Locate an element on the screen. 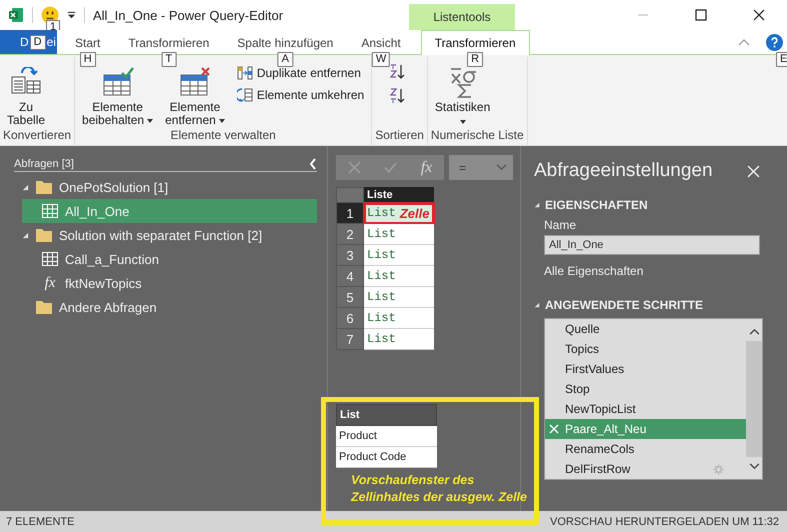 This screenshot has height=532, width=787. all-properties-link: Alle Eigenschaften is located at coordinates (660, 271).